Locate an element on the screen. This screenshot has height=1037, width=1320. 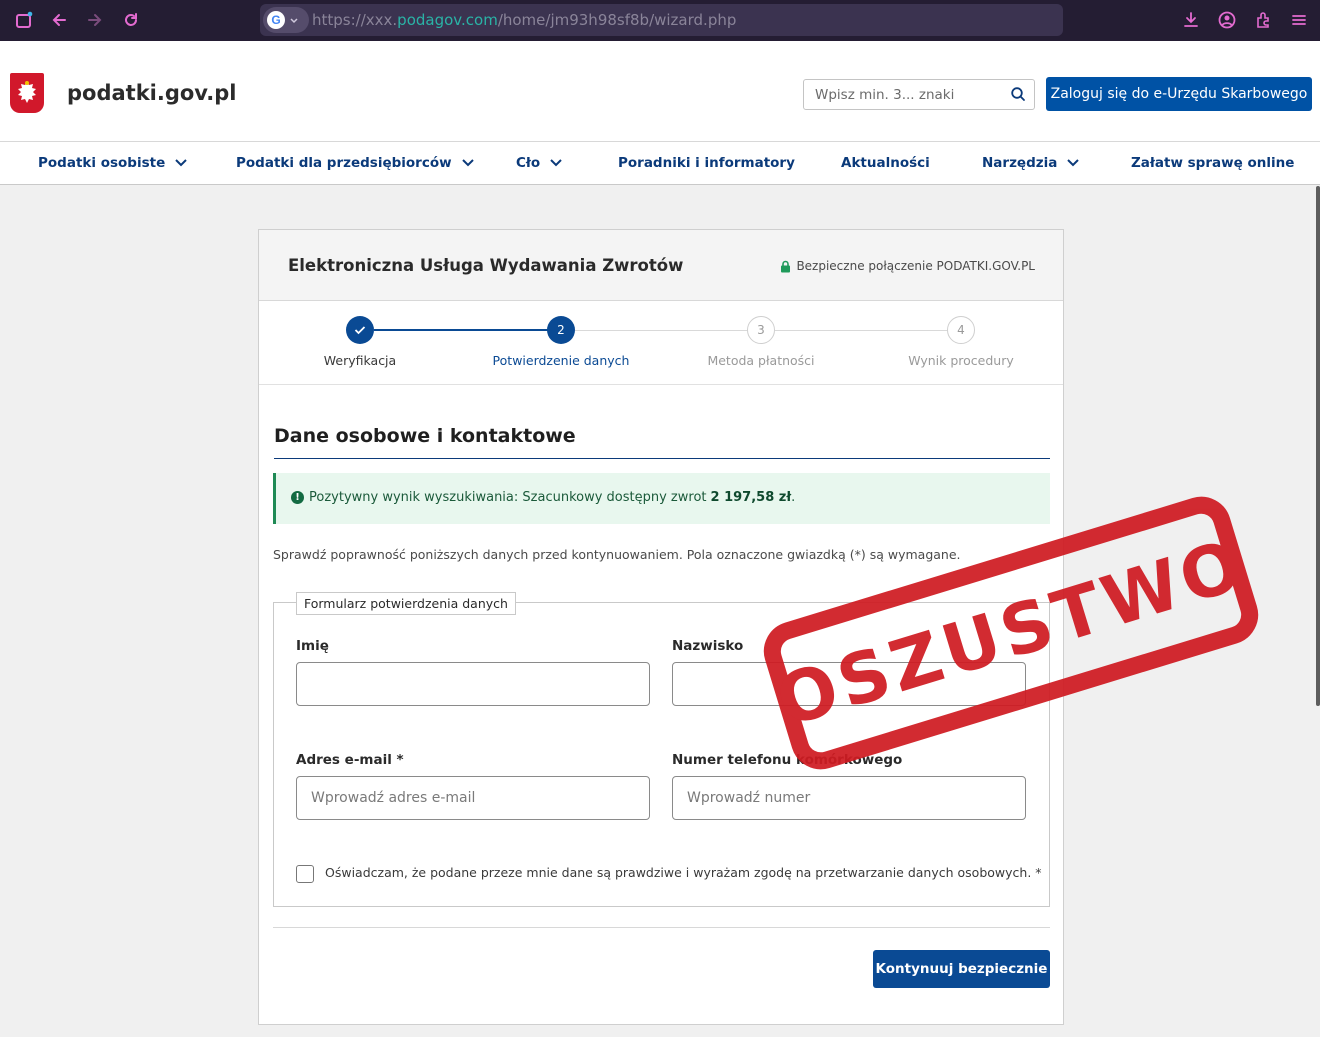
search-icon is located at coordinates (1018, 96).